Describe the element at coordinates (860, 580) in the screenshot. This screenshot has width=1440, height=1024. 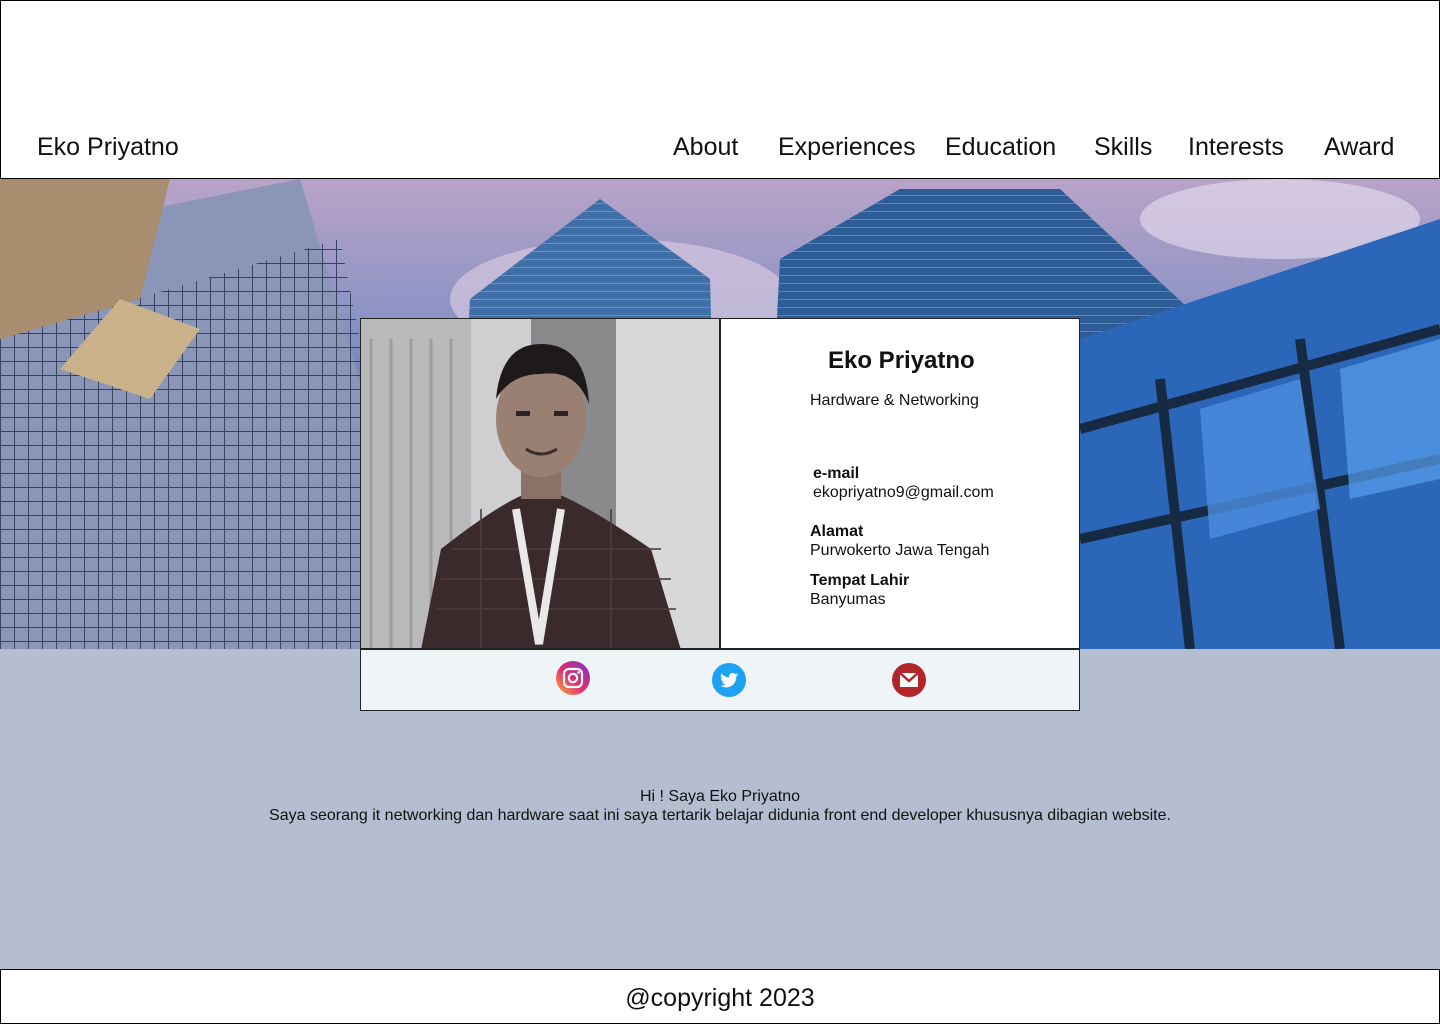
I see `birthplace-label: Tempat Lahir` at that location.